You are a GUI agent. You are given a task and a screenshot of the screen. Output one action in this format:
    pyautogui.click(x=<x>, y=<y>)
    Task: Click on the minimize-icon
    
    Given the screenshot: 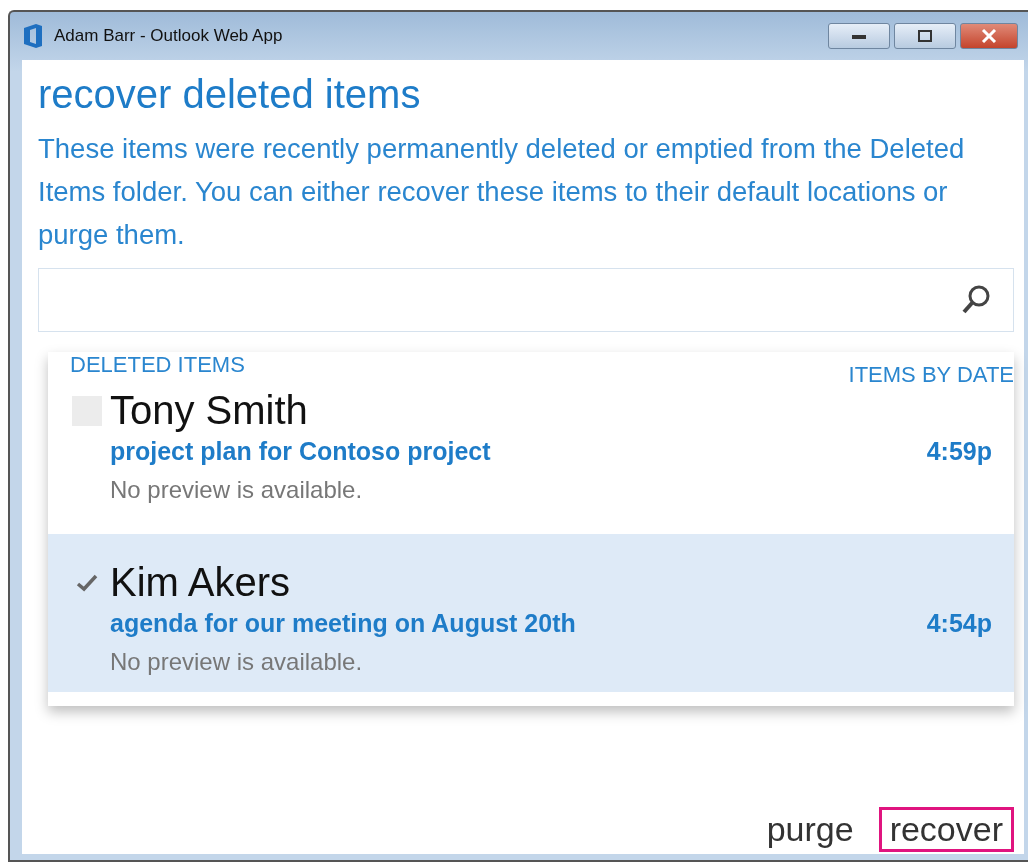 What is the action you would take?
    pyautogui.click(x=859, y=36)
    